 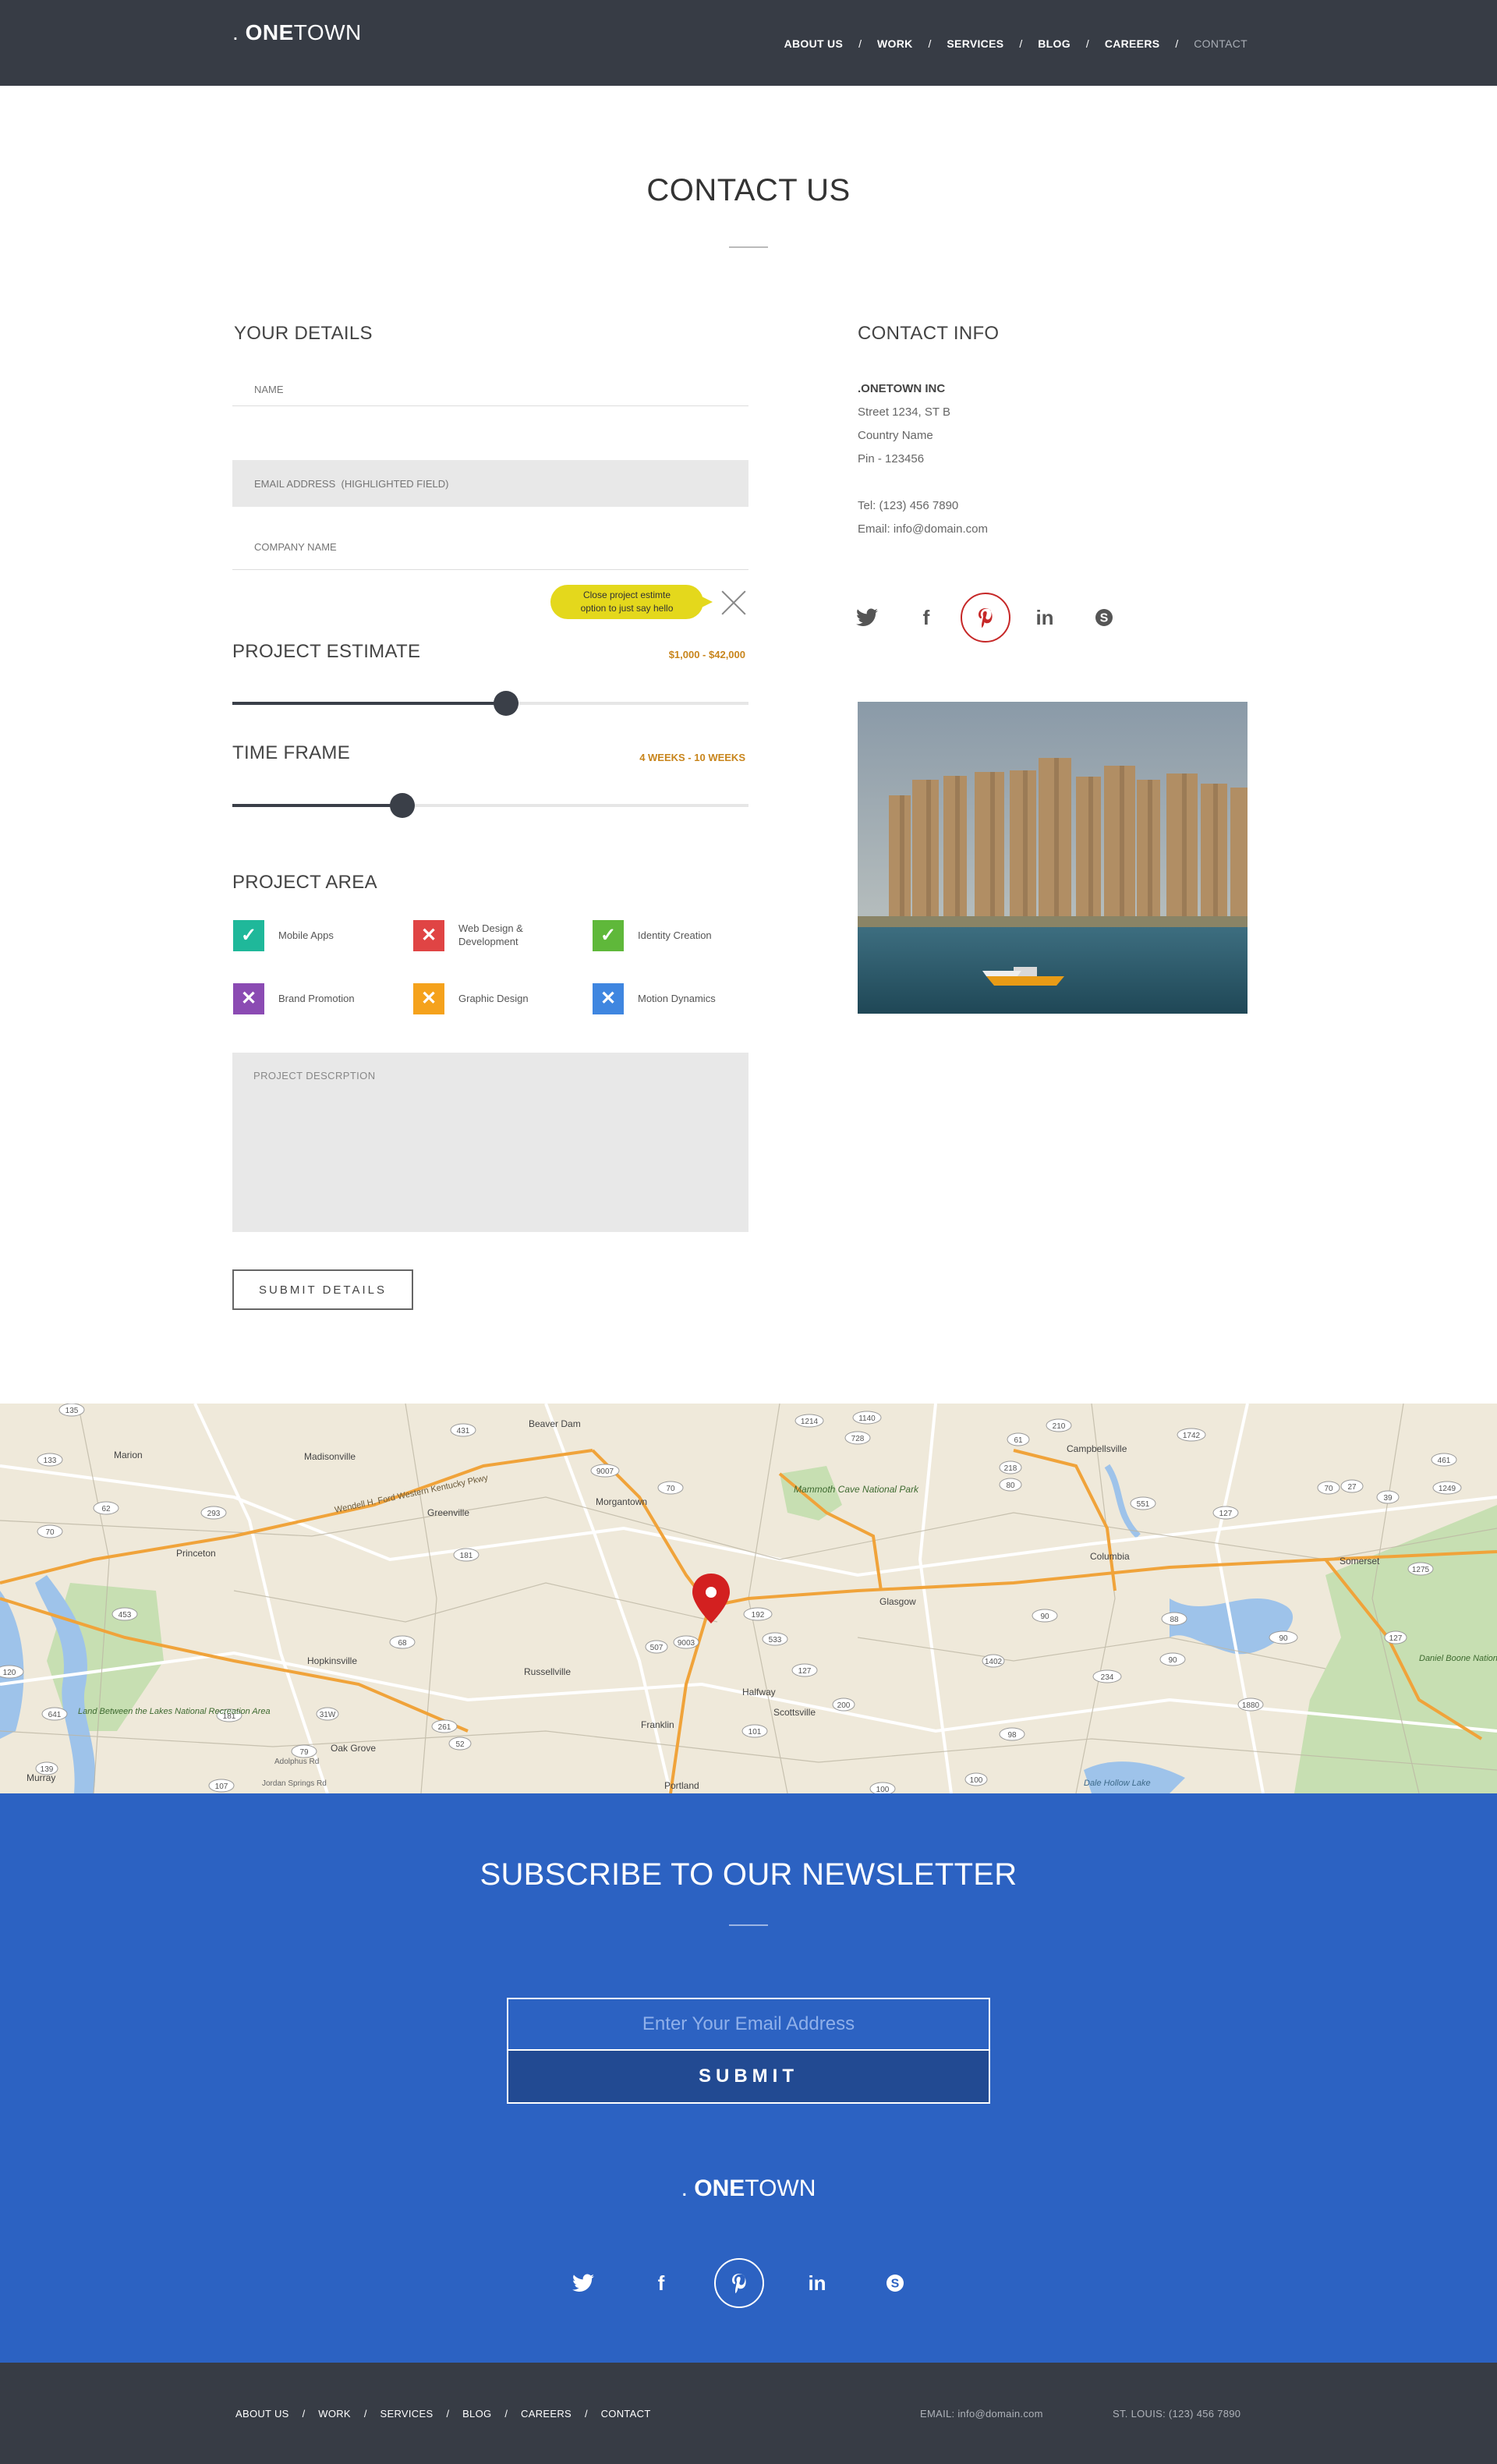 I want to click on company-field, so click(x=490, y=546).